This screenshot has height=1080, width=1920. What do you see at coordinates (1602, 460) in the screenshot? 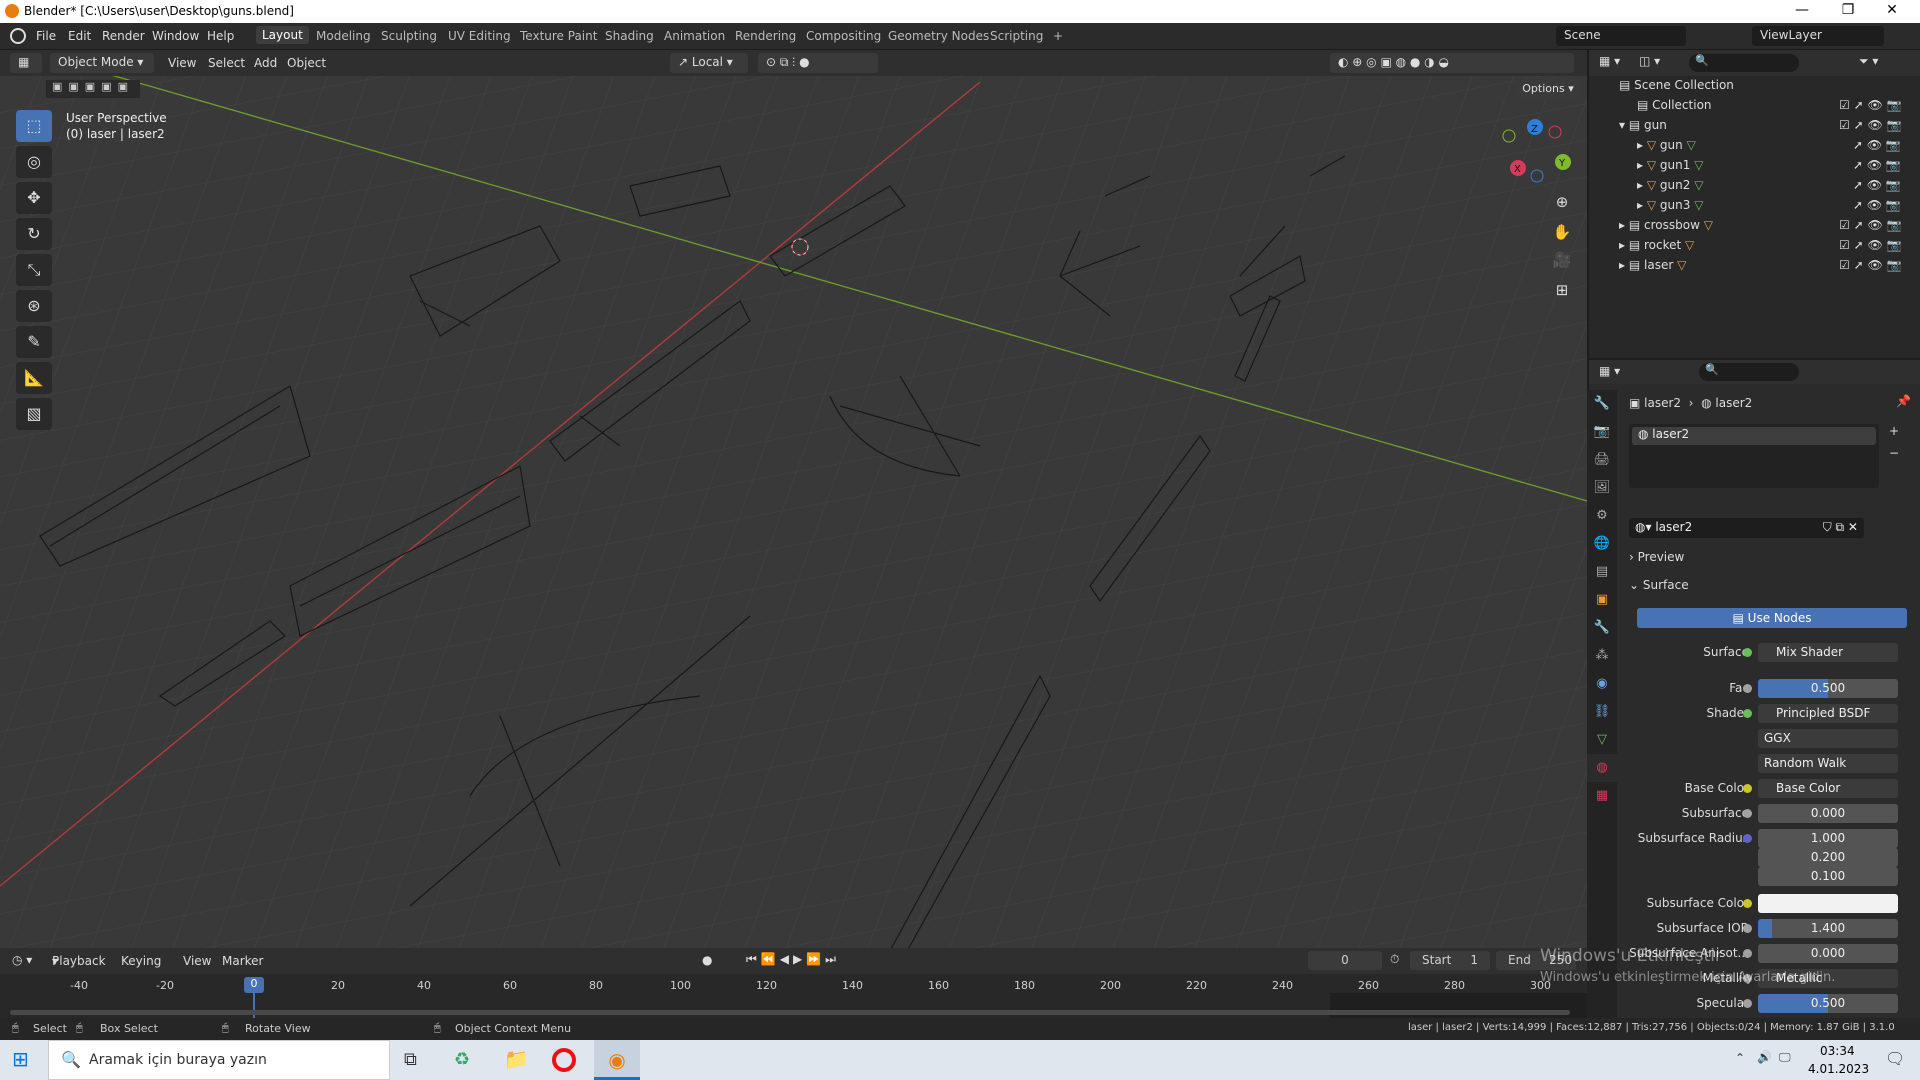
I see `output-tab-icon: 🖨` at bounding box center [1602, 460].